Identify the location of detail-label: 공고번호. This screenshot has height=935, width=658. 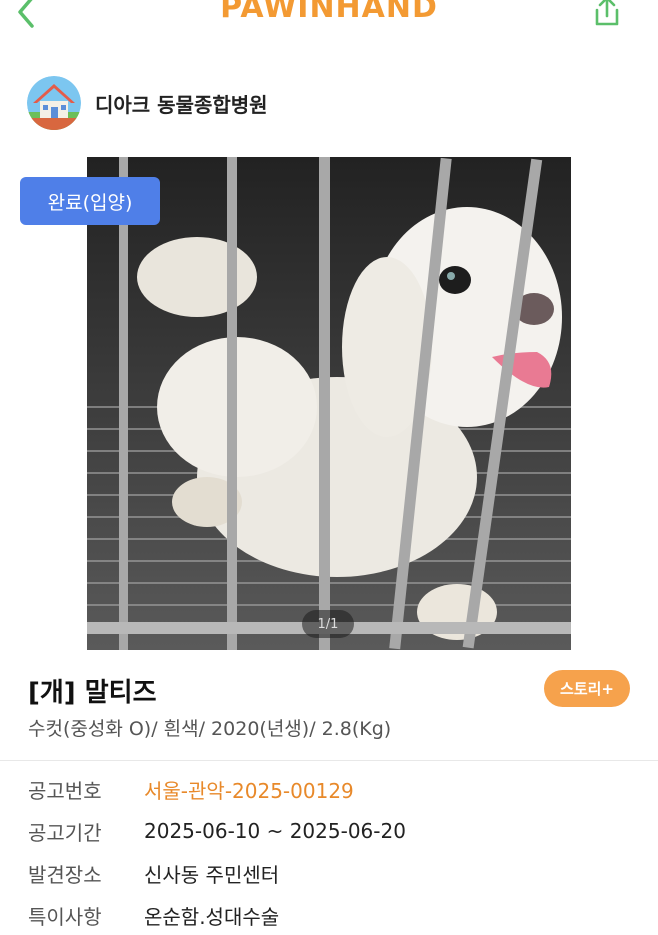
(65, 790).